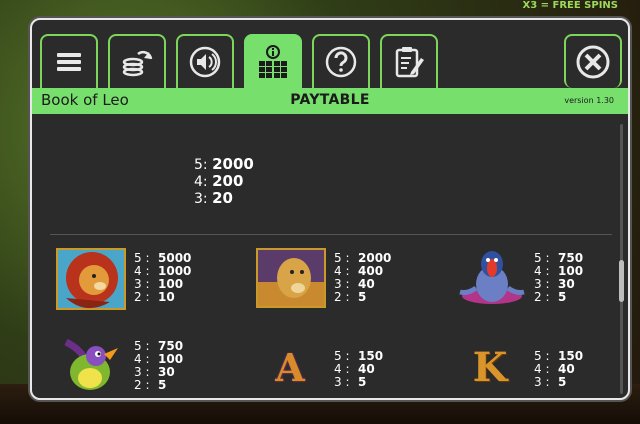  I want to click on help-icon, so click(341, 62).